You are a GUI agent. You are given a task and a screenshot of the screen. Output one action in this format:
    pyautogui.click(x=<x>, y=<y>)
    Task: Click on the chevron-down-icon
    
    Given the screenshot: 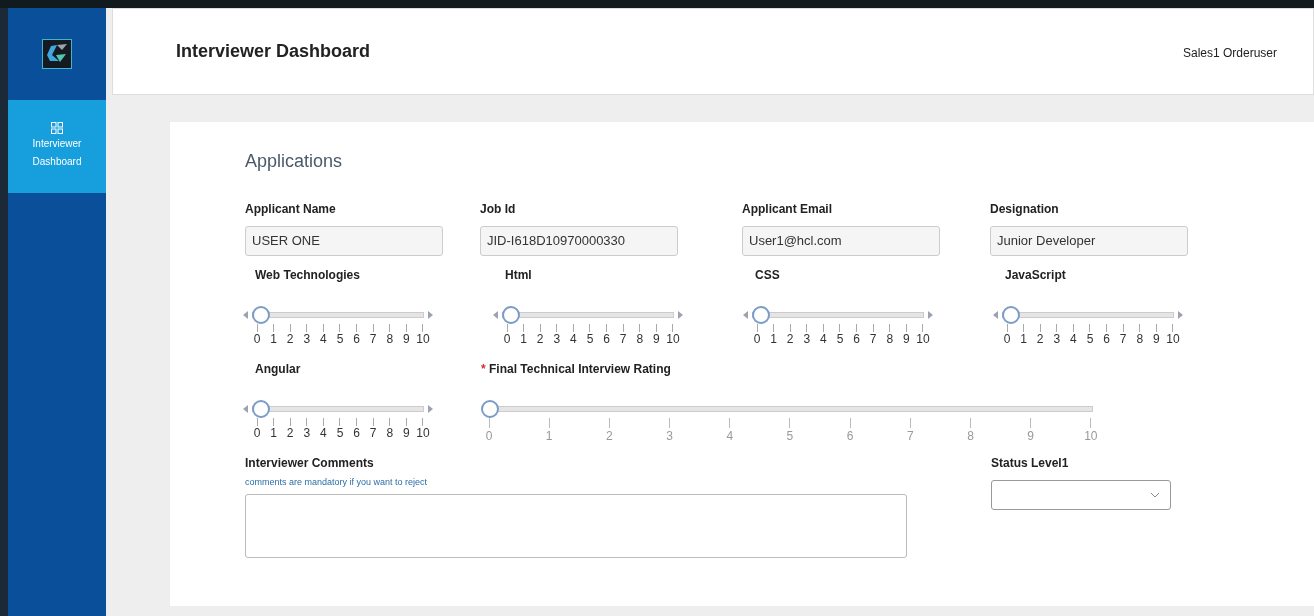 What is the action you would take?
    pyautogui.click(x=1155, y=495)
    